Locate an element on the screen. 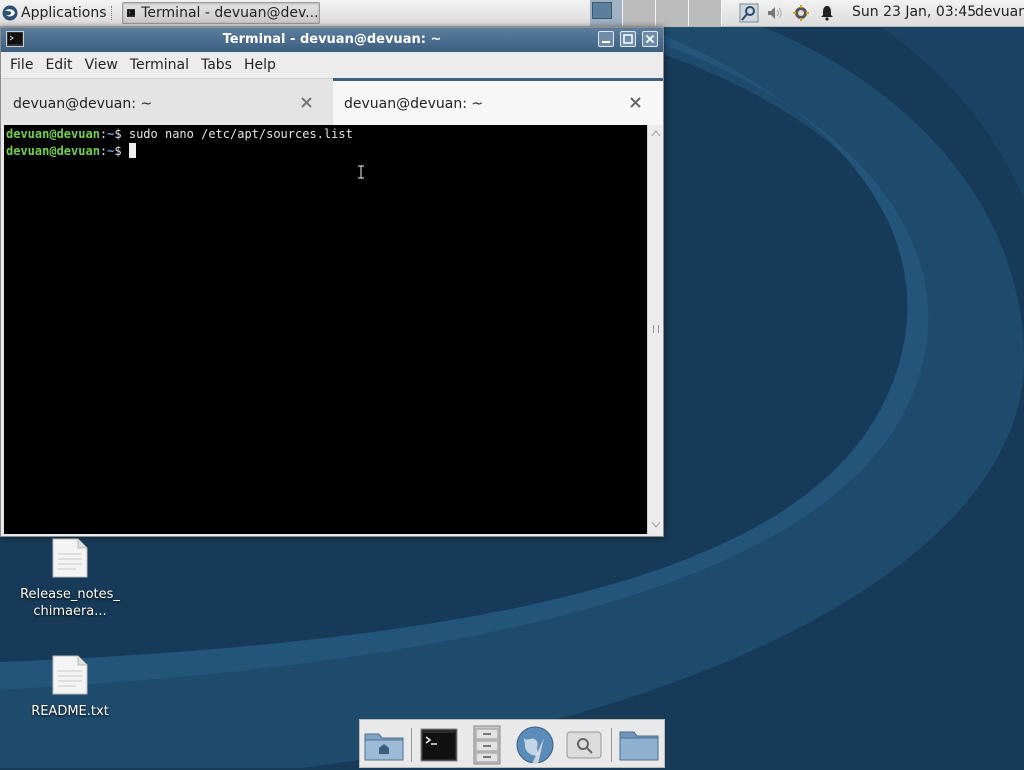 Image resolution: width=1024 pixels, height=770 pixels. terminal-line: devuan@devuan:~$ is located at coordinates (325, 151).